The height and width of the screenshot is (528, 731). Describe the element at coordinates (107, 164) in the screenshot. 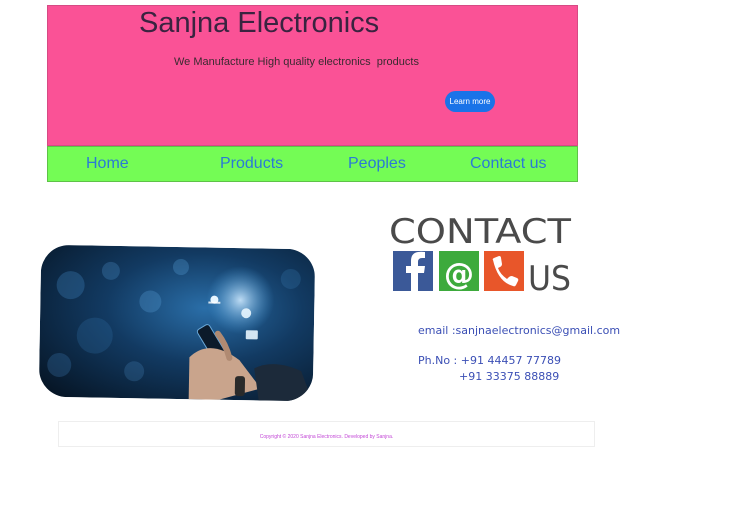

I see `nav-home: Home` at that location.